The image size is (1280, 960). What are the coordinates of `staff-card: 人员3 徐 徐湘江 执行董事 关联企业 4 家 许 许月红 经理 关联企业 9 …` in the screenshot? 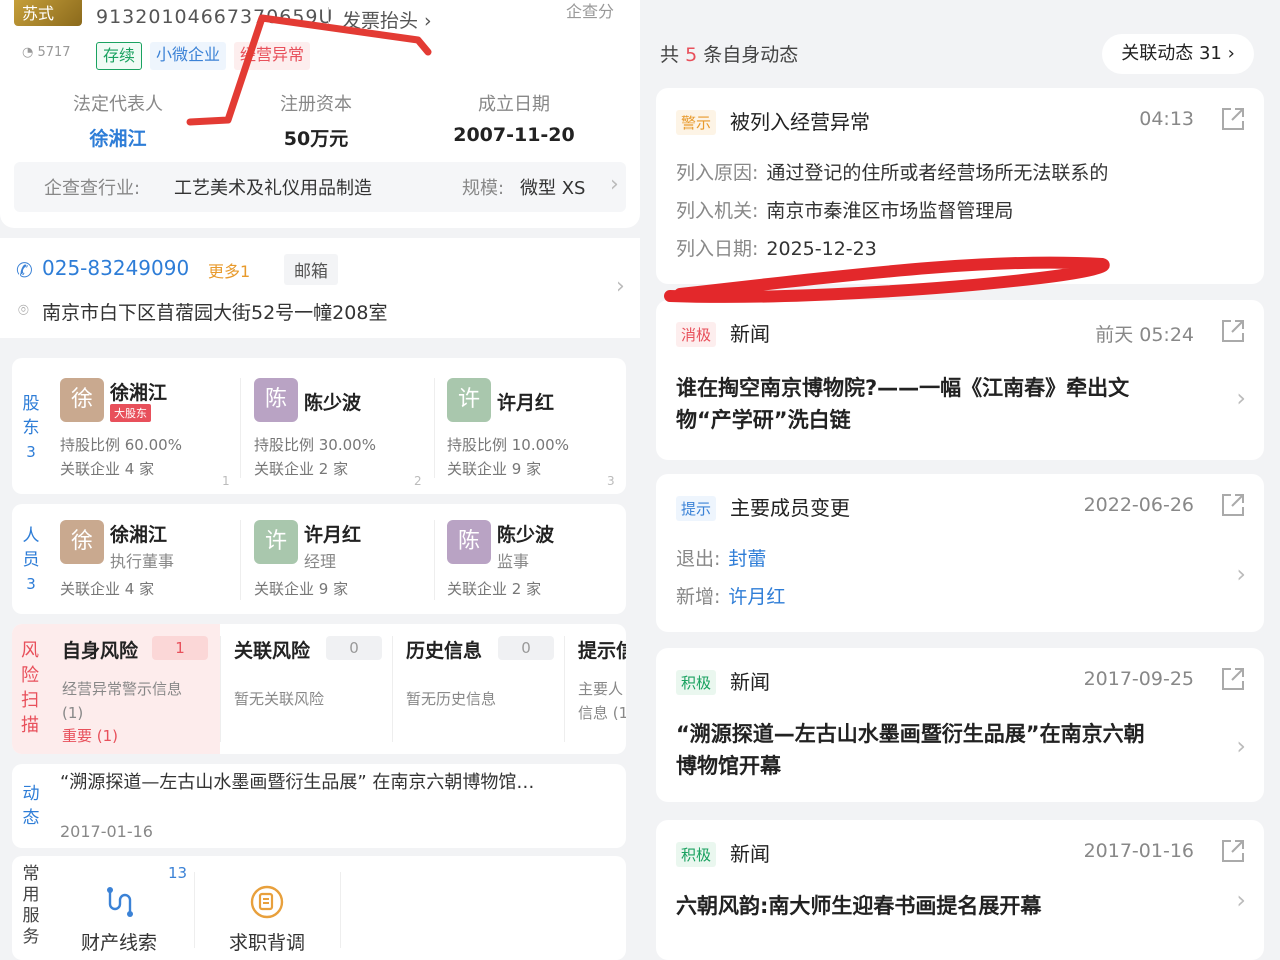 It's located at (319, 559).